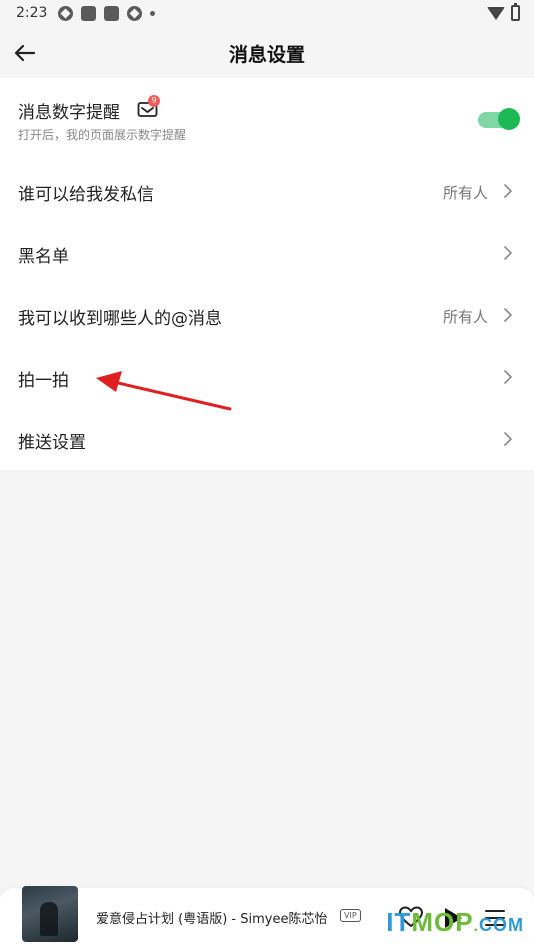  What do you see at coordinates (496, 13) in the screenshot?
I see `wifi-icon` at bounding box center [496, 13].